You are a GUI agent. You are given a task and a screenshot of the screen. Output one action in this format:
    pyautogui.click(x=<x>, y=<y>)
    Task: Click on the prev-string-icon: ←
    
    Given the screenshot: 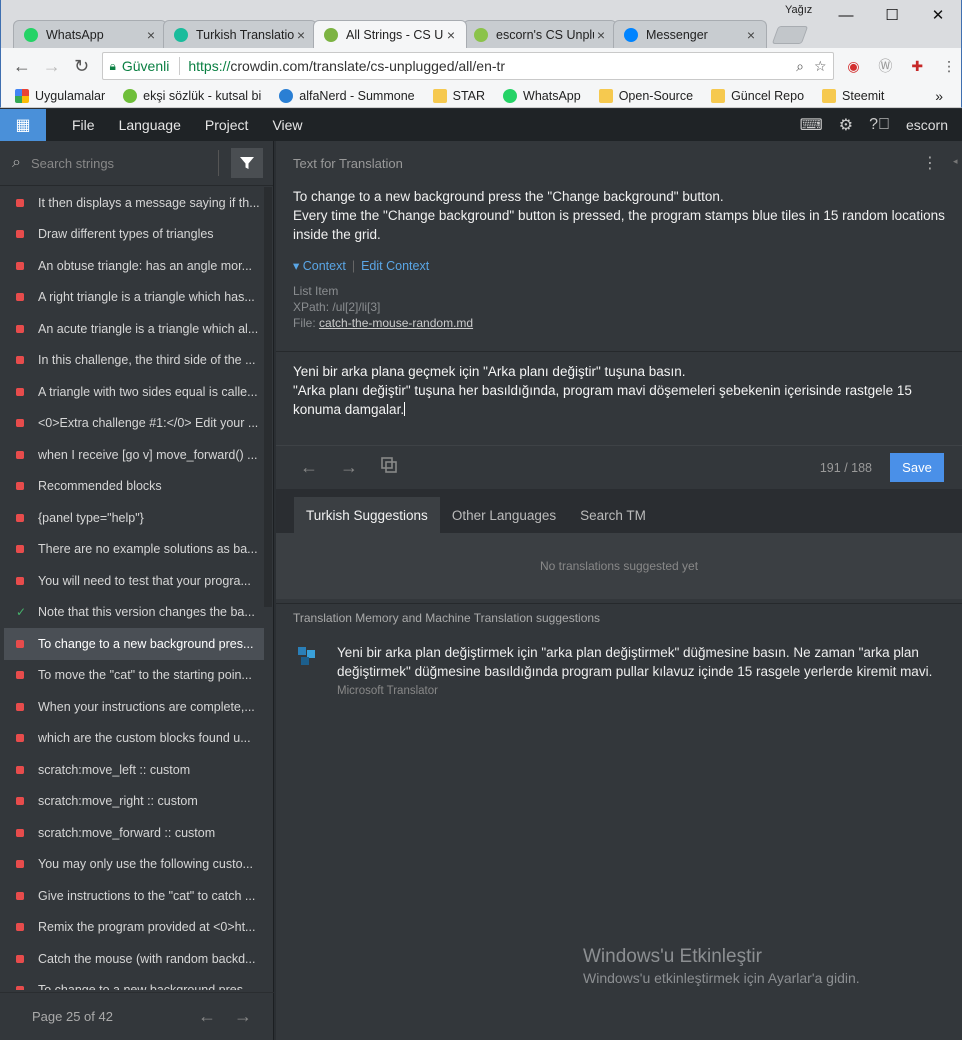 What is the action you would take?
    pyautogui.click(x=309, y=467)
    